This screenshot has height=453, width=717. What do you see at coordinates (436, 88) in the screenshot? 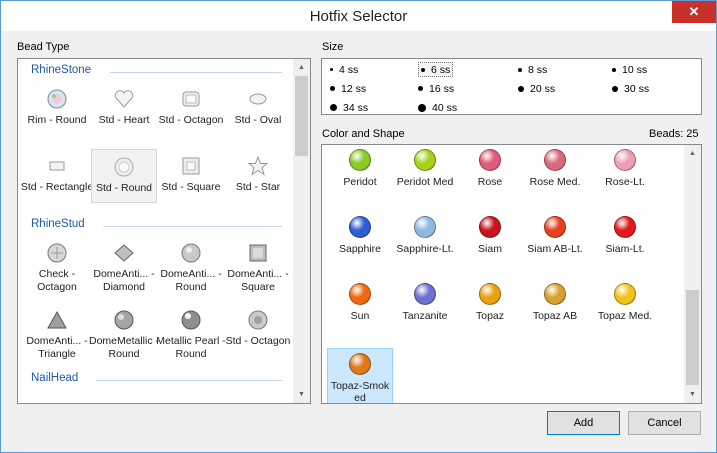
I see `size-option: 16 ss` at bounding box center [436, 88].